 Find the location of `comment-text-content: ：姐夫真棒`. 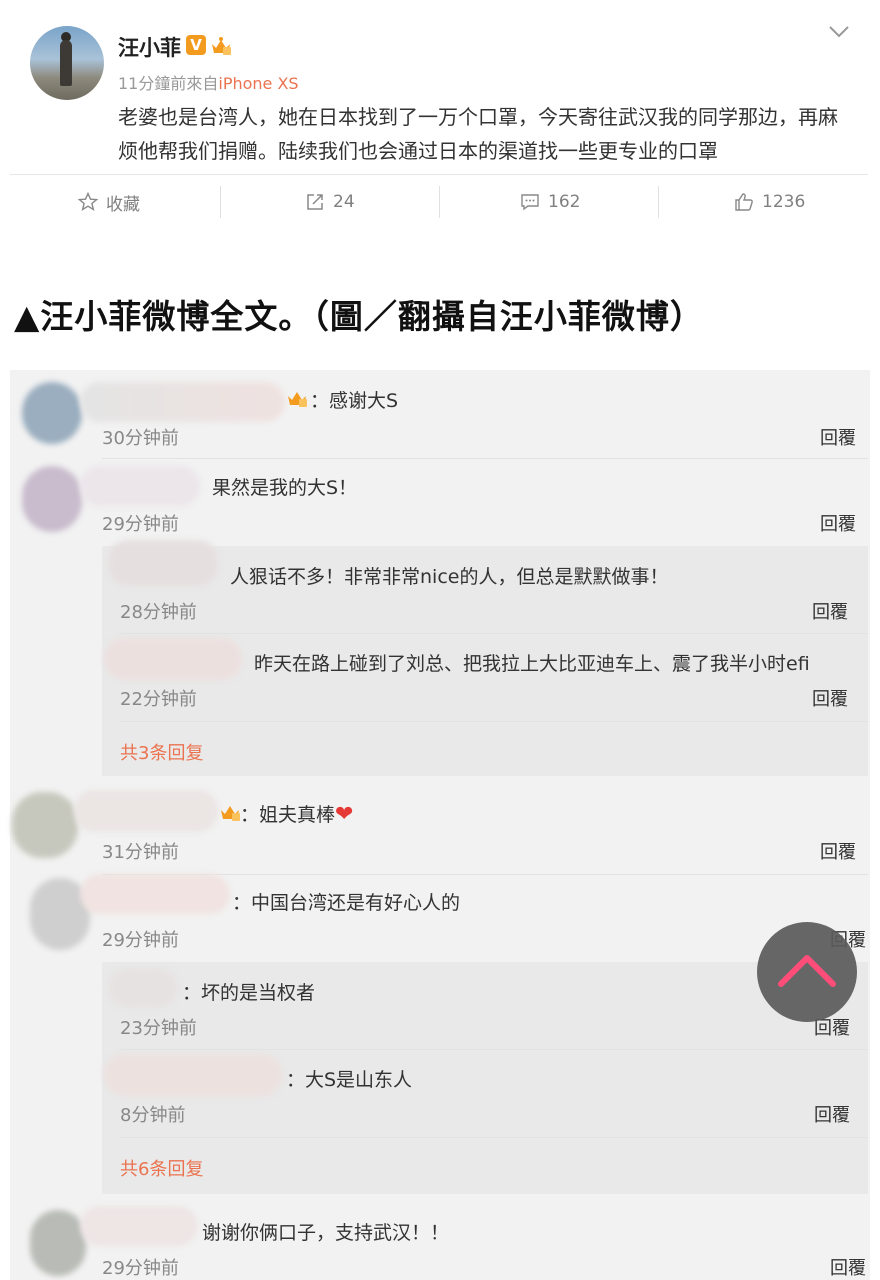

comment-text-content: ：姐夫真棒 is located at coordinates (288, 815).